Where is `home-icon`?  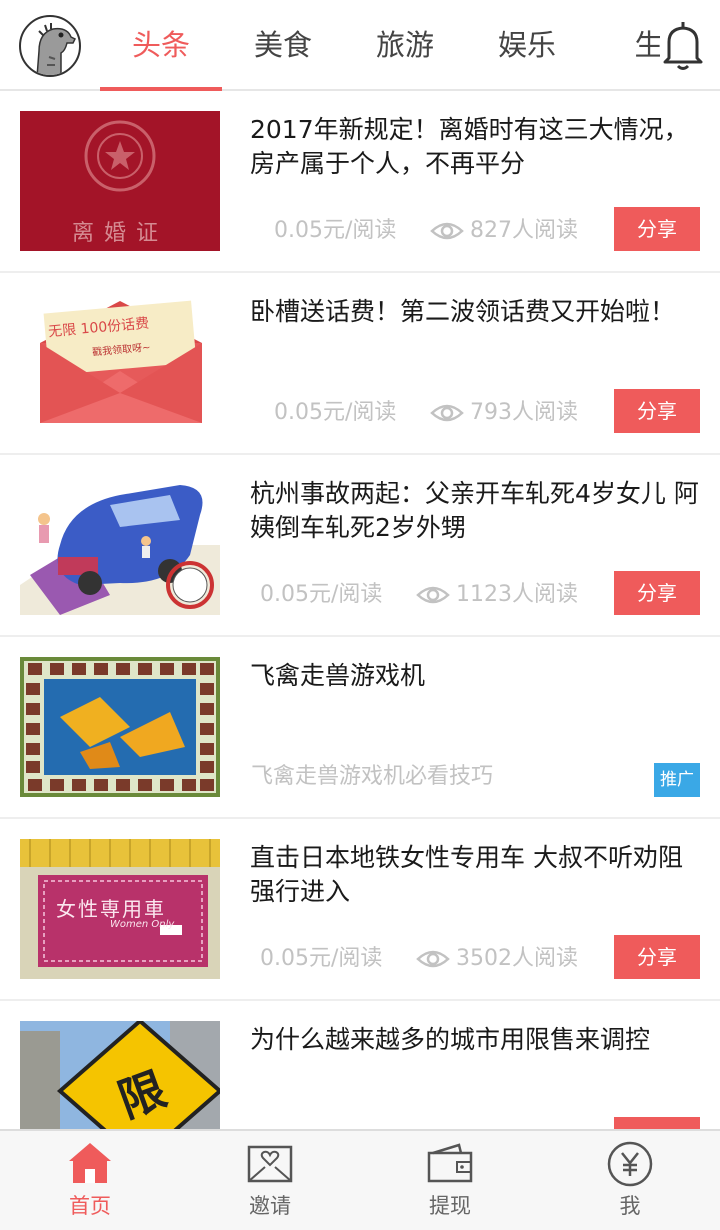
home-icon is located at coordinates (90, 1163).